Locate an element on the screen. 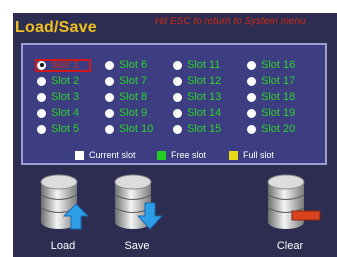 The width and height of the screenshot is (337, 257). slot-label: Slot 4 is located at coordinates (65, 113).